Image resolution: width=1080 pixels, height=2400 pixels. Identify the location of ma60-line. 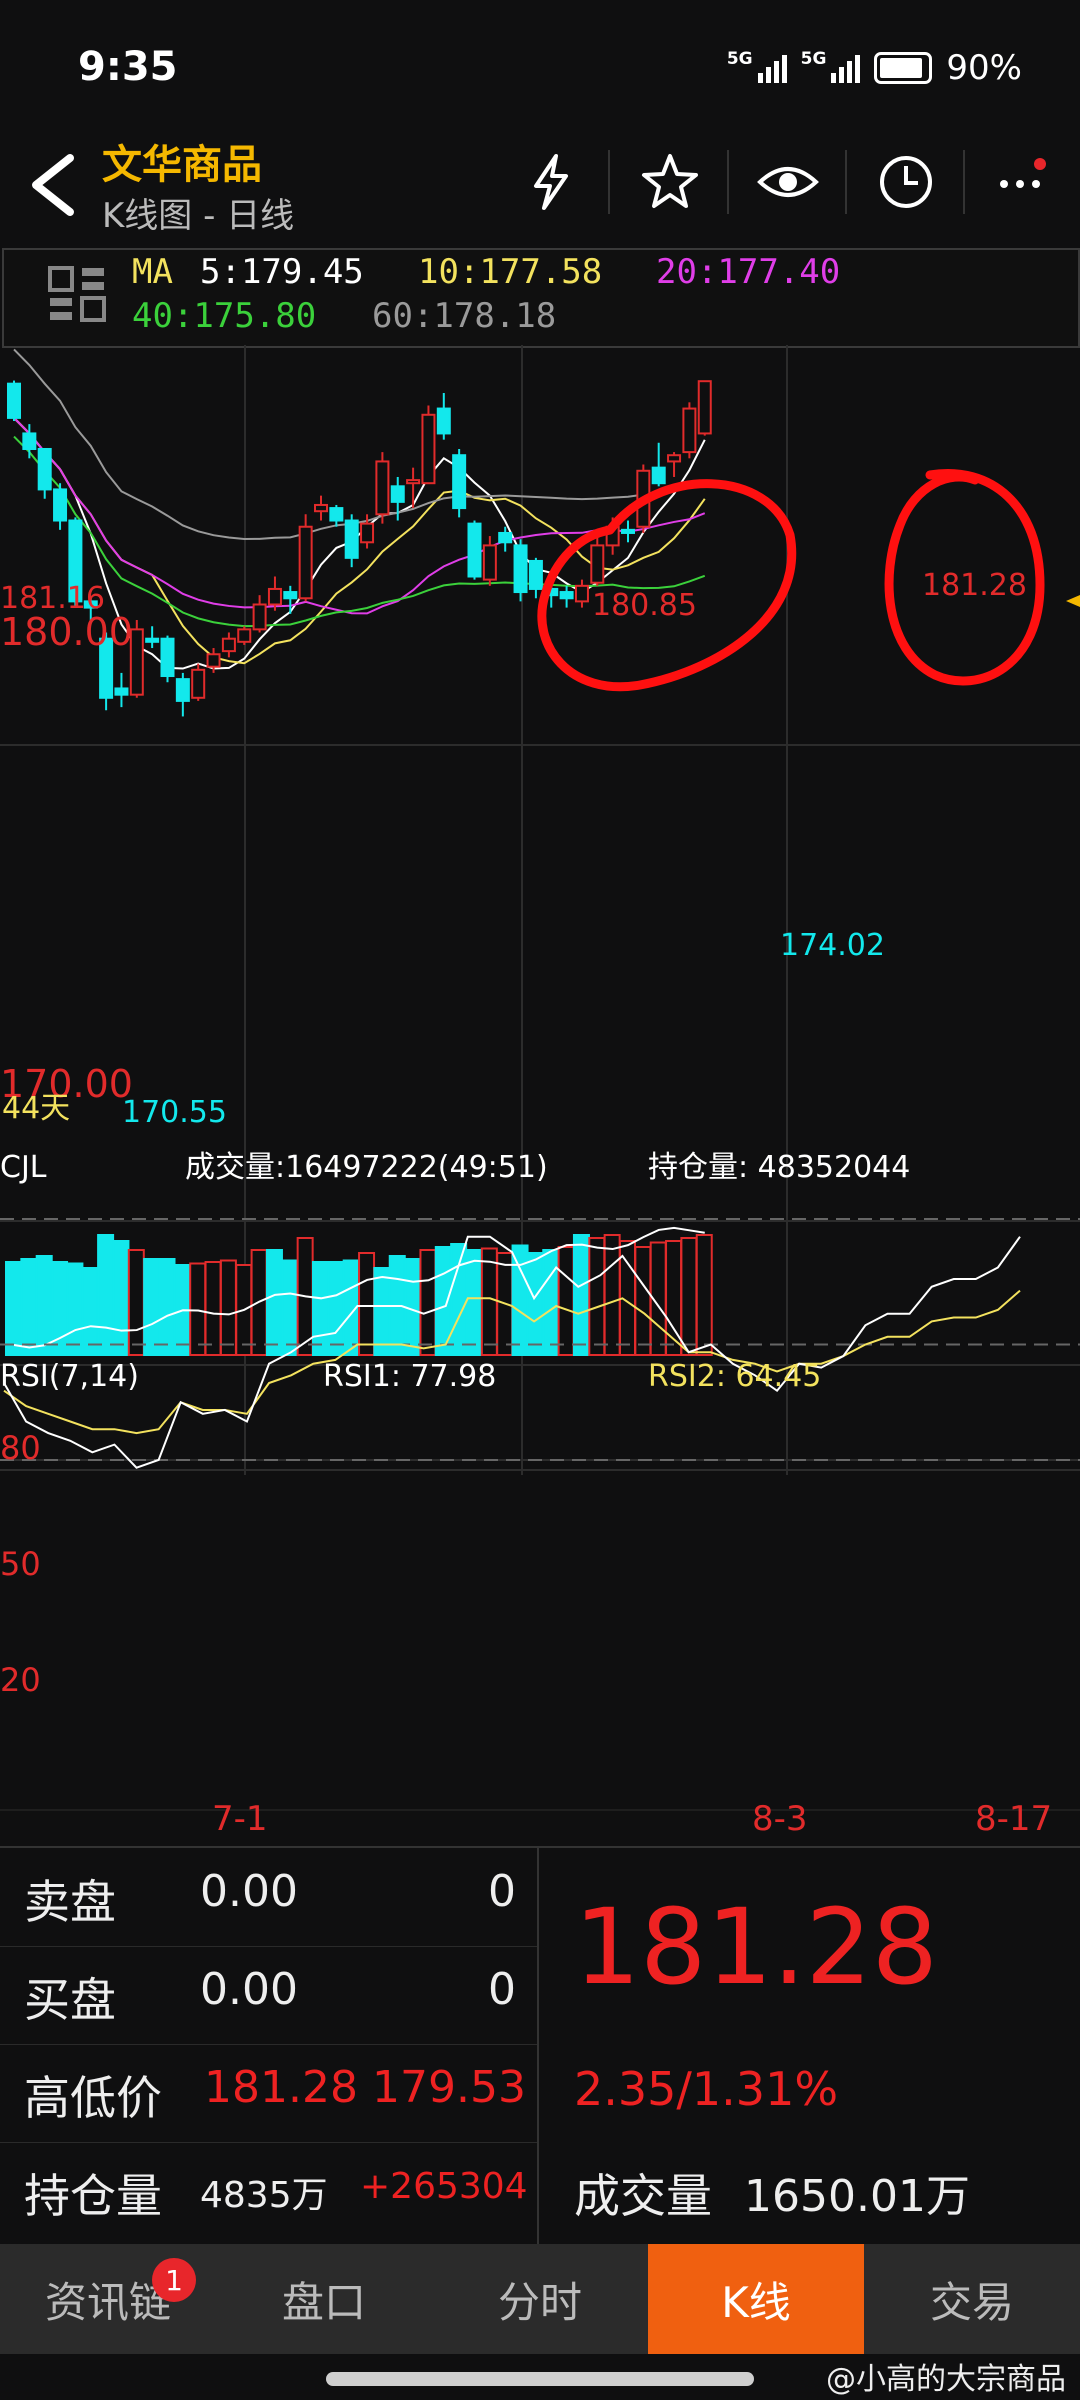
(359, 444).